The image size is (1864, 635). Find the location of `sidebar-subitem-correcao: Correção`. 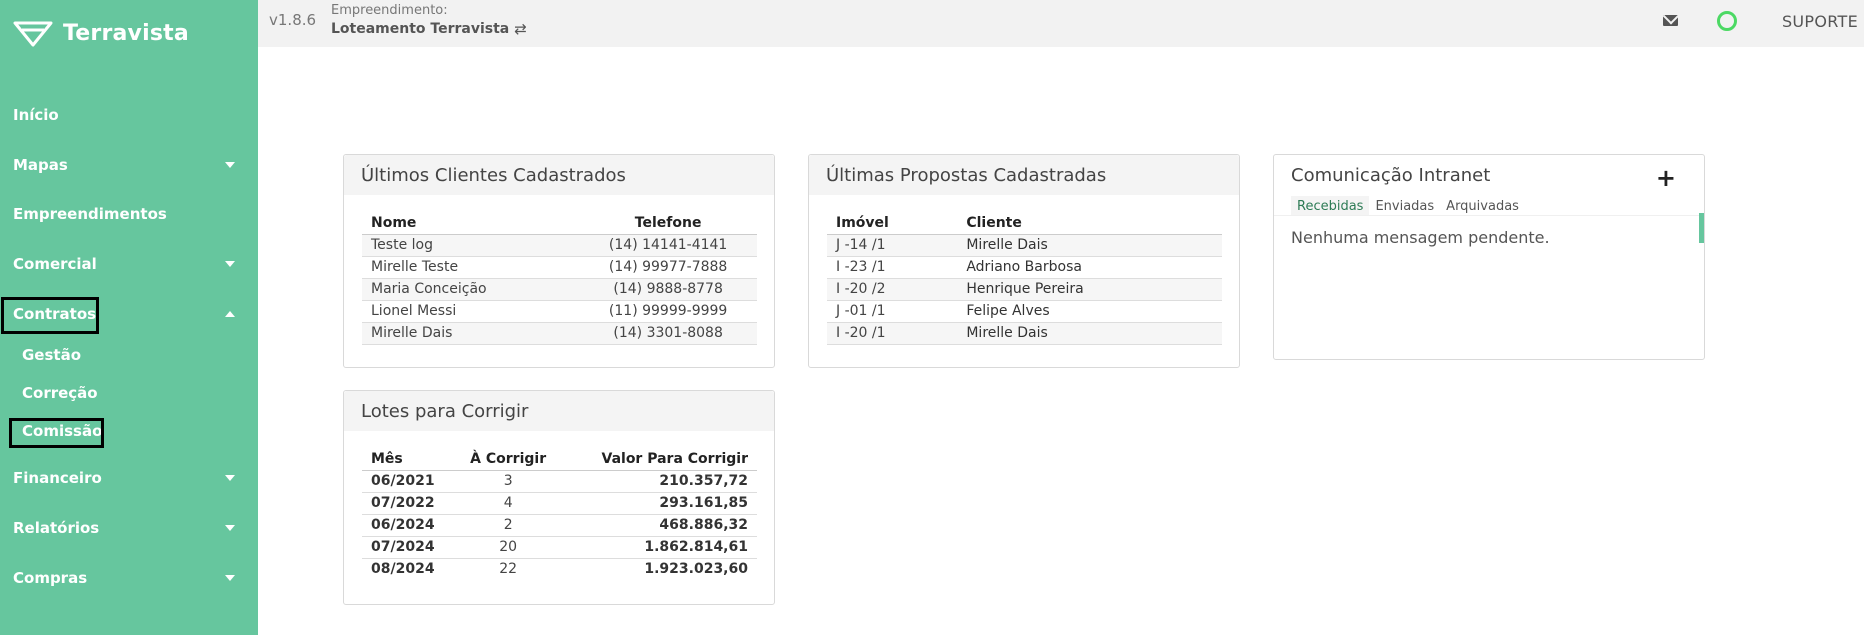

sidebar-subitem-correcao: Correção is located at coordinates (60, 393).